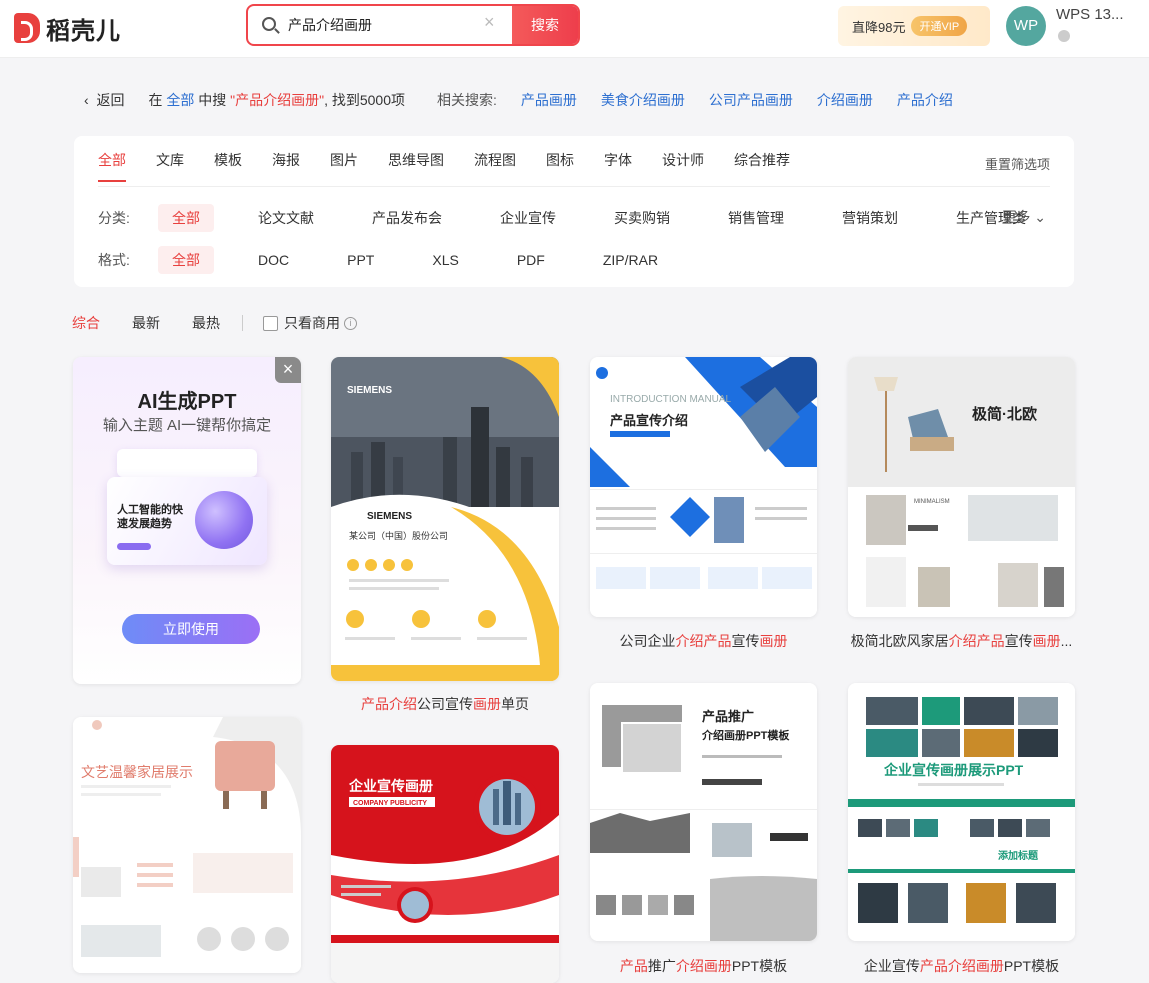 This screenshot has width=1149, height=983. I want to click on format-chip: 全部, so click(186, 260).